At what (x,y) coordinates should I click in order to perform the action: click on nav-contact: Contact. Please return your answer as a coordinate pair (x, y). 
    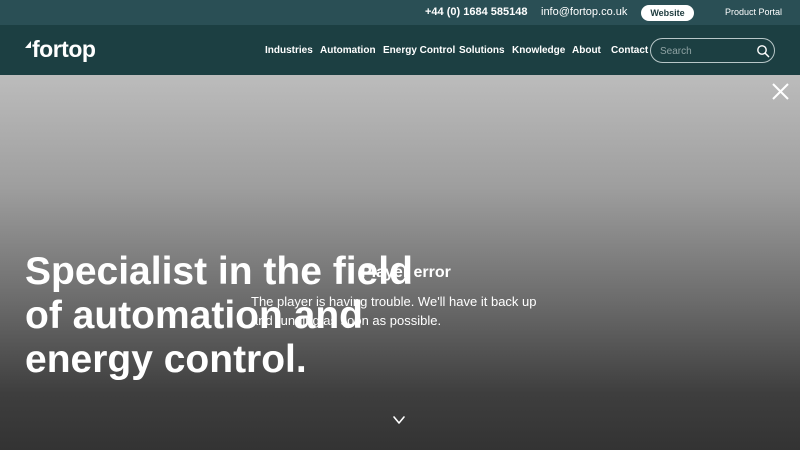
    Looking at the image, I should click on (629, 50).